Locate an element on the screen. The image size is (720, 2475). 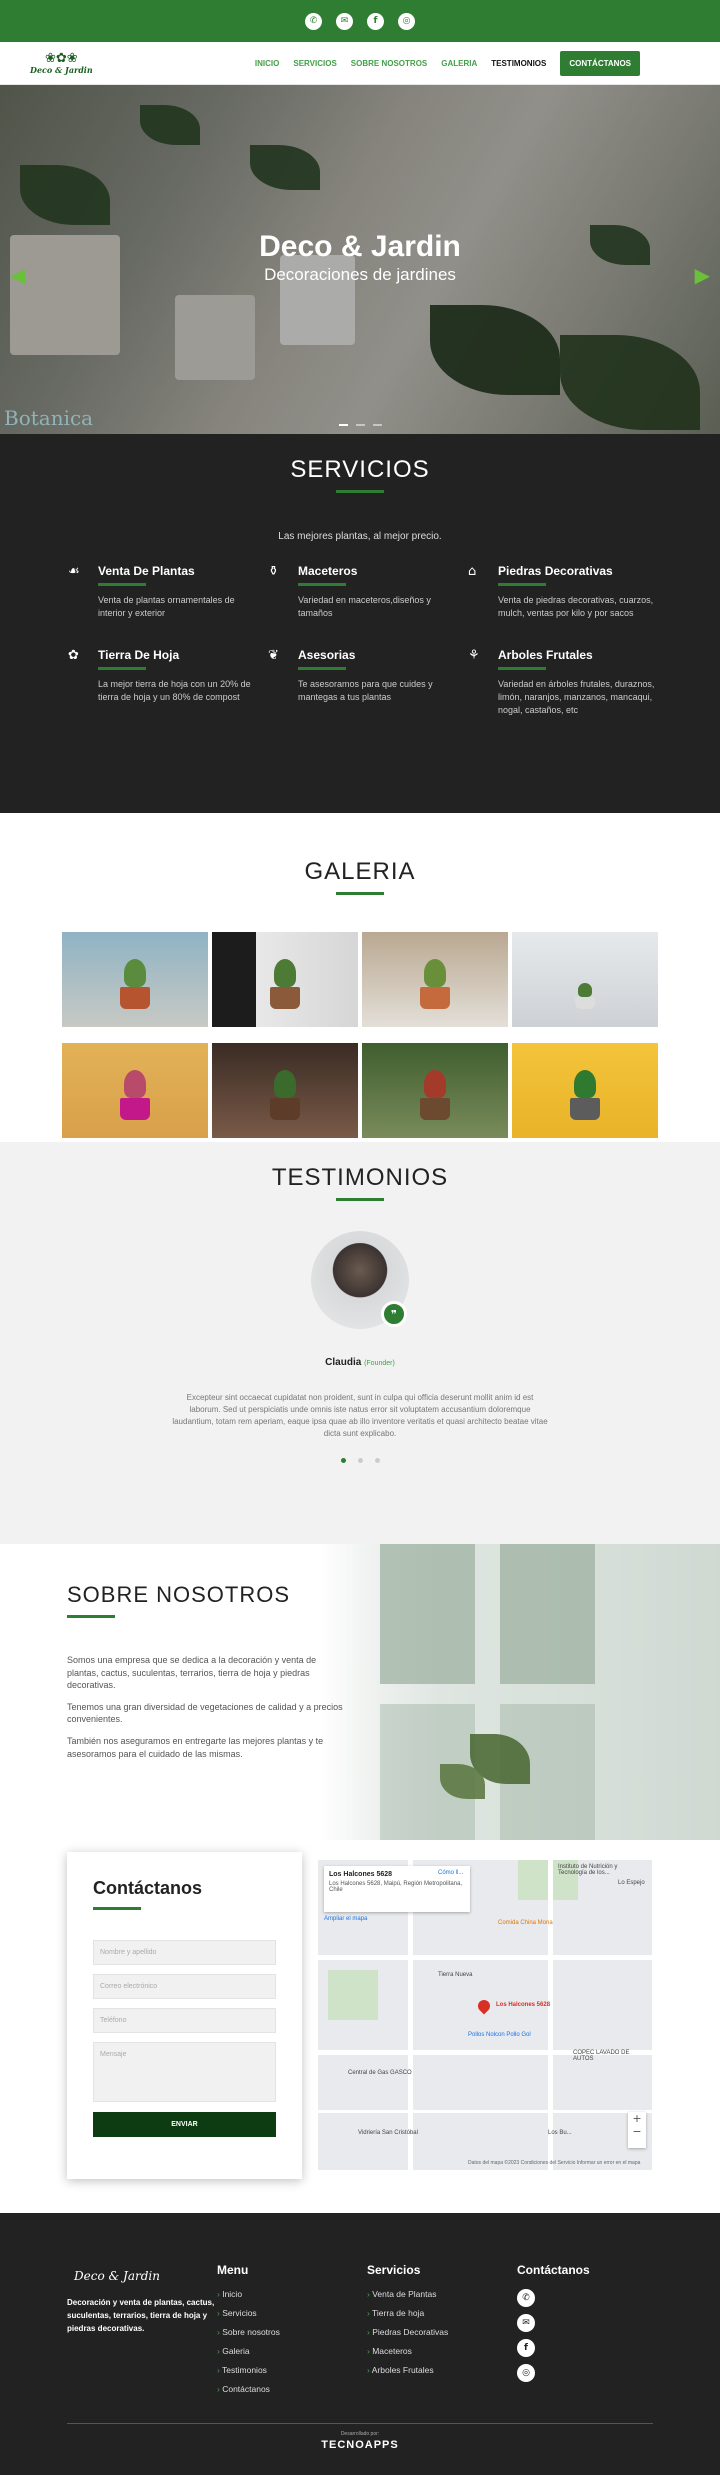
gallery-section: GALERIA is located at coordinates (360, 977).